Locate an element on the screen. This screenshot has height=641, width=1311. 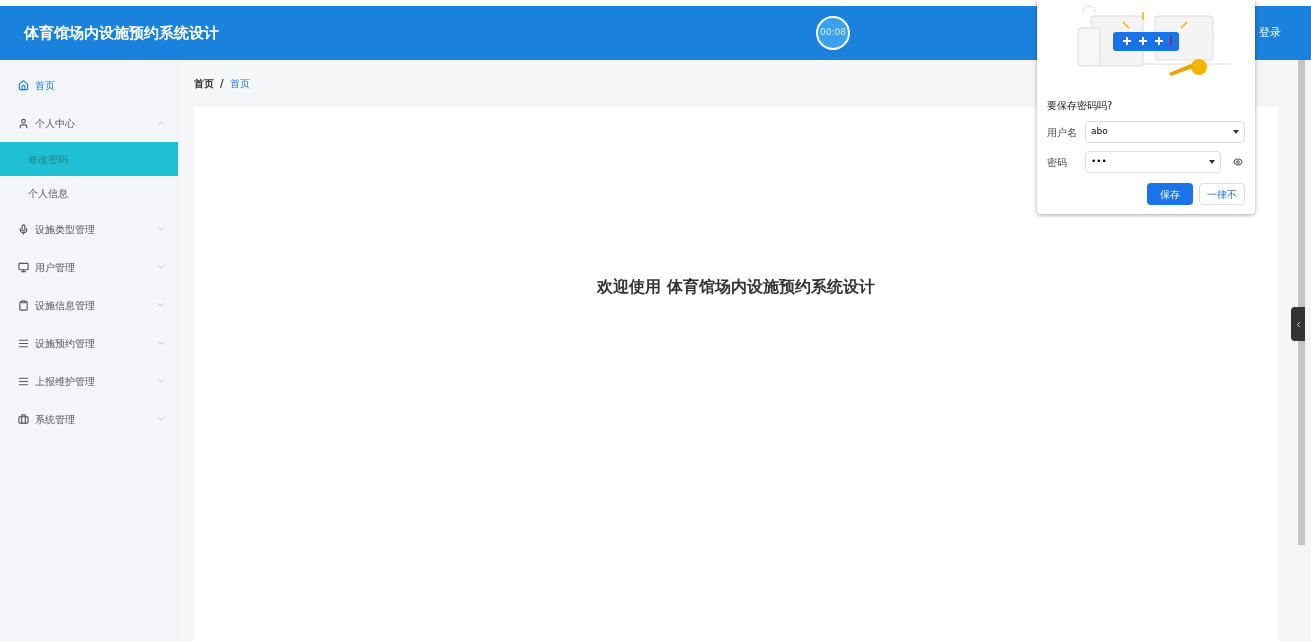
briefcase-icon is located at coordinates (23, 419).